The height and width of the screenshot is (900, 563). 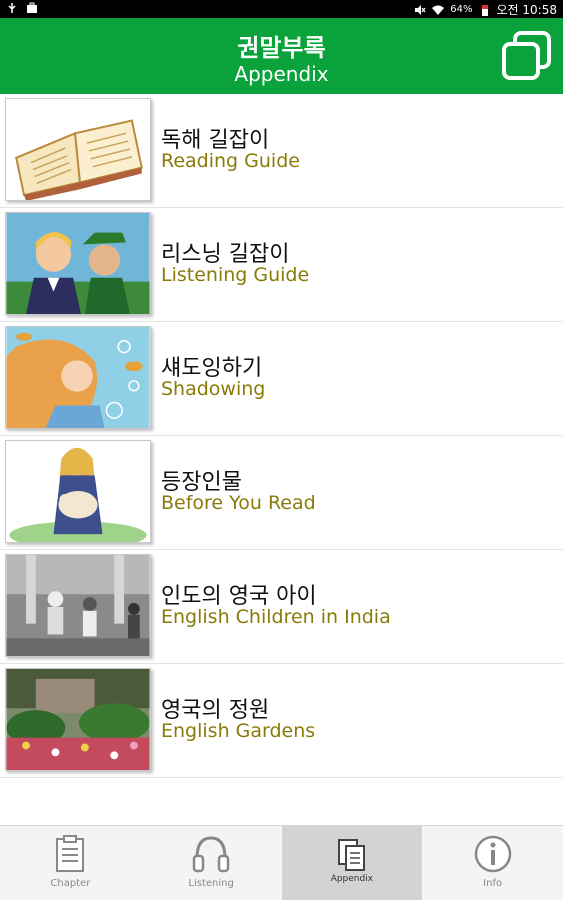 I want to click on documents-icon, so click(x=351, y=855).